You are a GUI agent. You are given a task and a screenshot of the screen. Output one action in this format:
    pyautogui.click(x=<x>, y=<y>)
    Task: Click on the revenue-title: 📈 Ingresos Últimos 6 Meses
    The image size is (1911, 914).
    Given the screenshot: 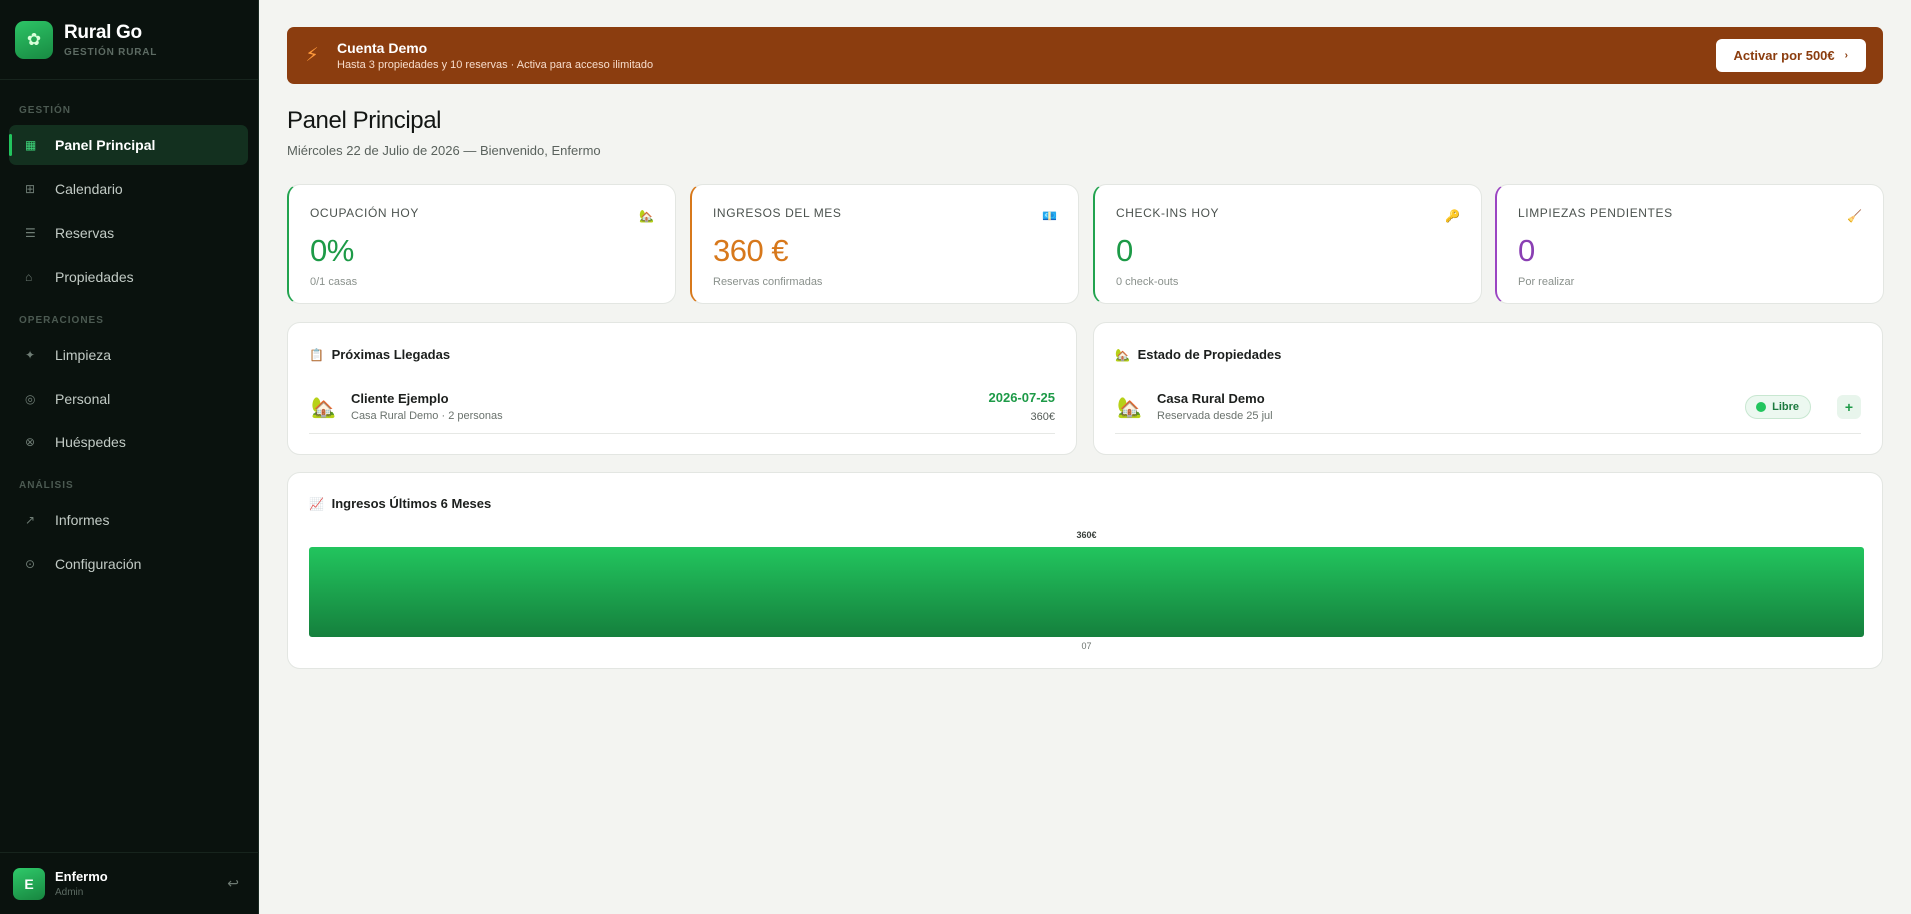 What is the action you would take?
    pyautogui.click(x=400, y=503)
    